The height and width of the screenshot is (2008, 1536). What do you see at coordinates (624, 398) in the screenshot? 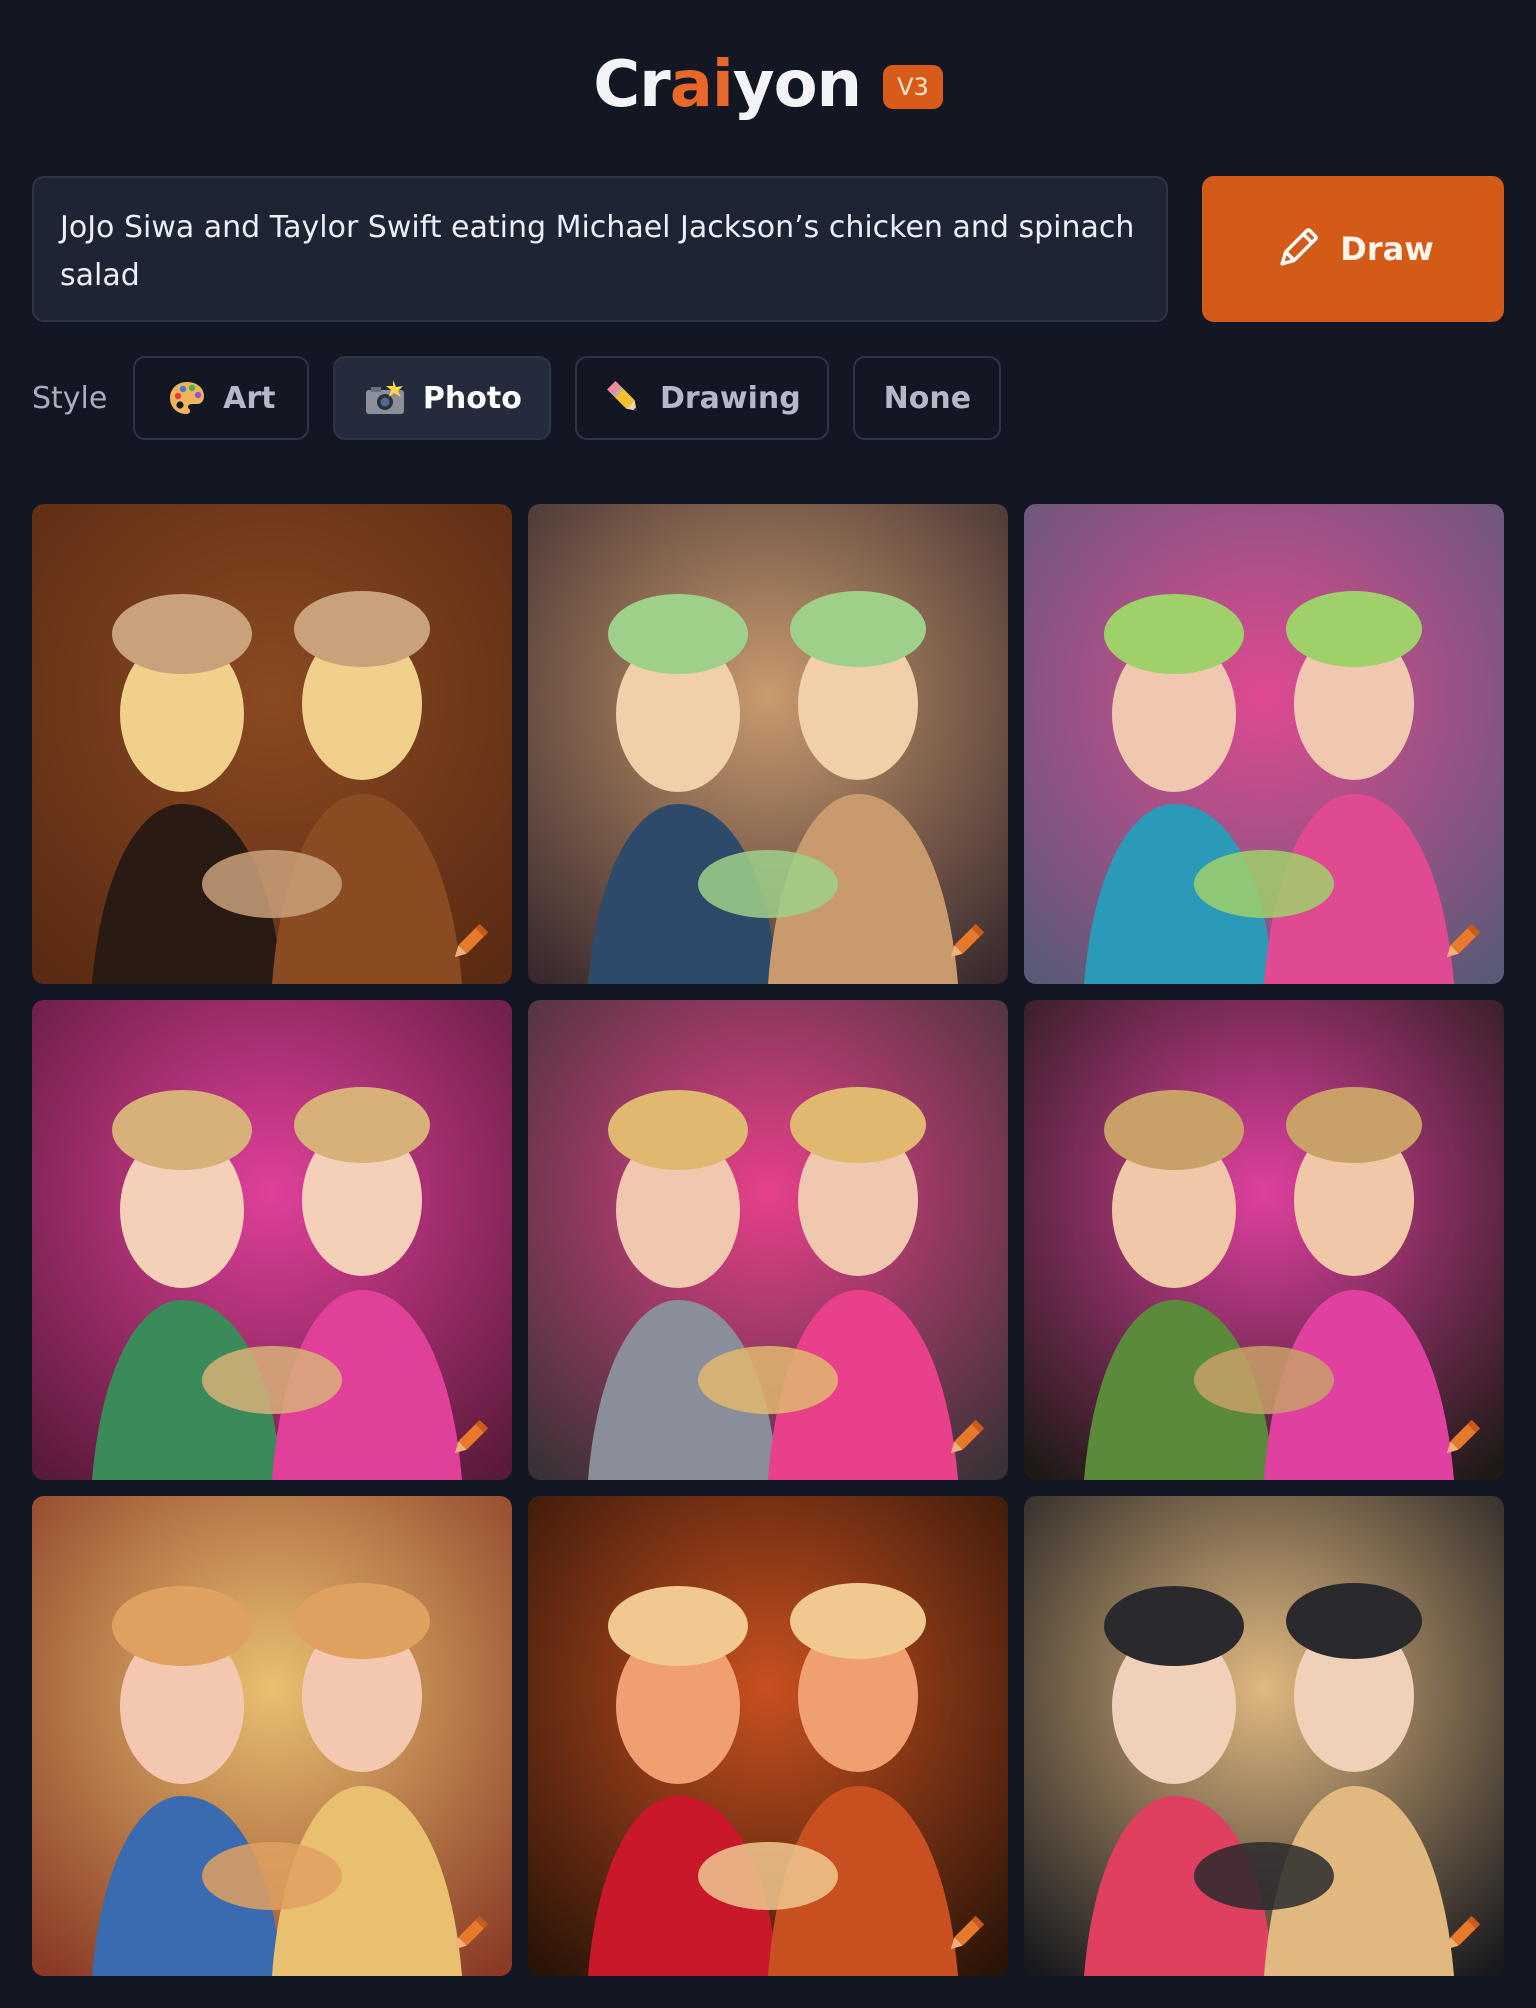
I see `pencil-emoji-icon` at bounding box center [624, 398].